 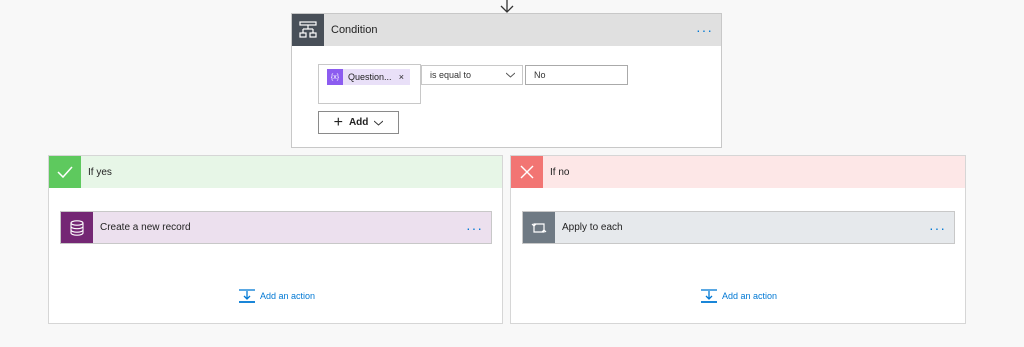 I want to click on remove-token-button: ×, so click(x=401, y=77).